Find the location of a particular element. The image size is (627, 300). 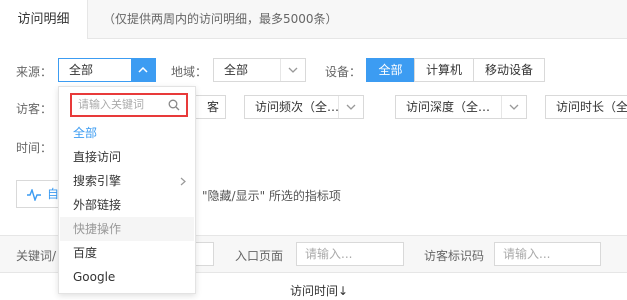

device-option-computer: 计算机 is located at coordinates (444, 70).